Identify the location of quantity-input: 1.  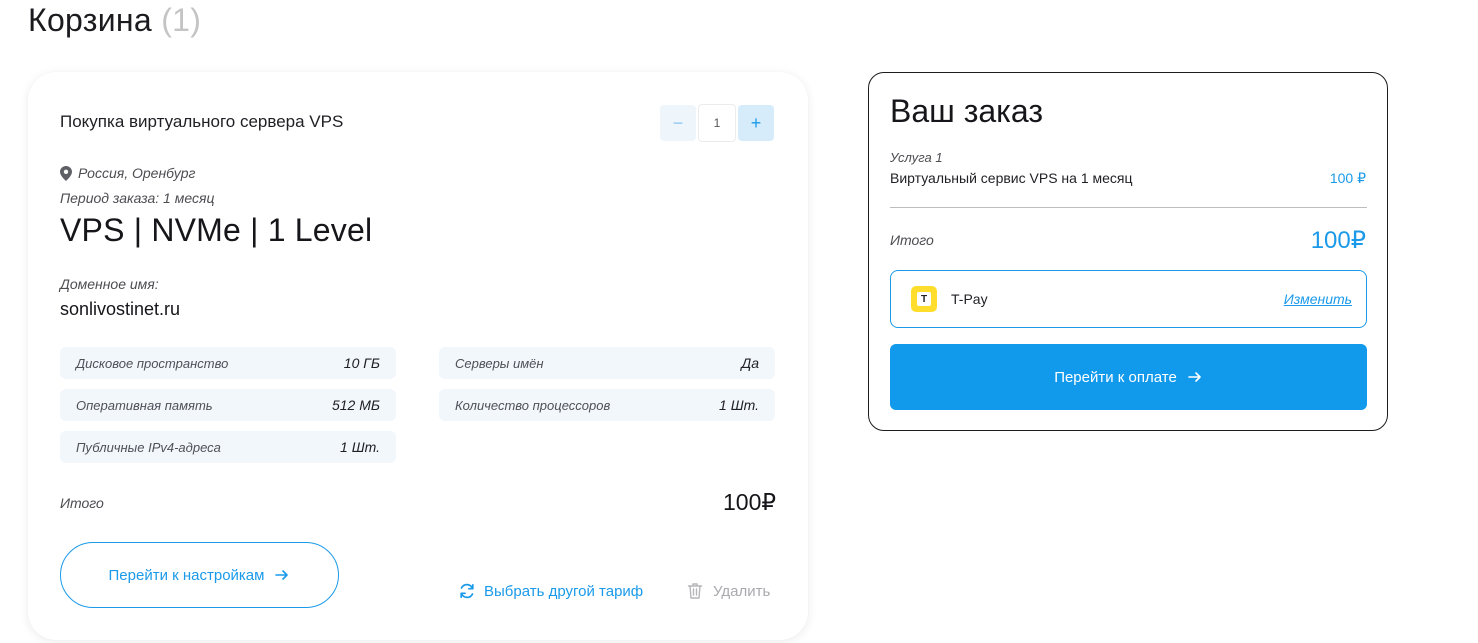
(717, 123).